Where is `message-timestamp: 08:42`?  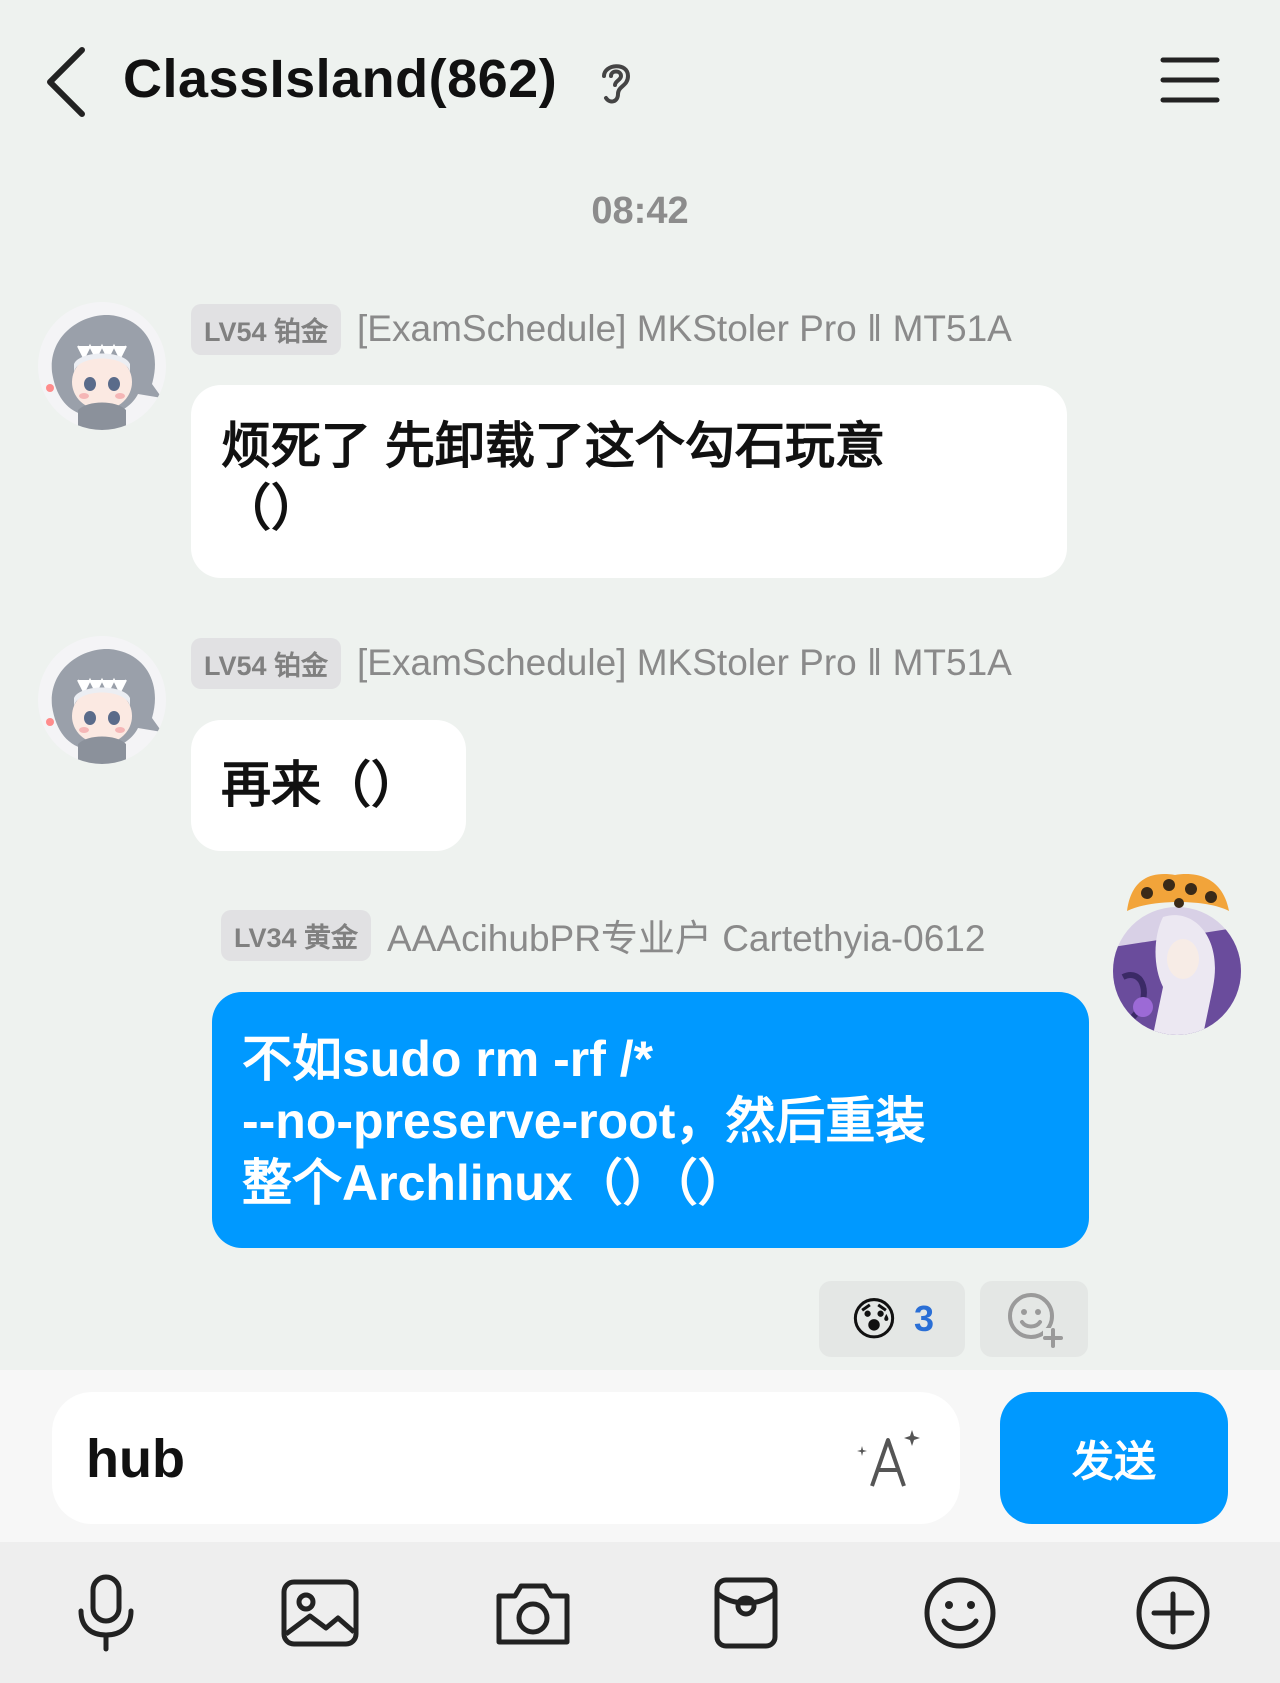
message-timestamp: 08:42 is located at coordinates (640, 211).